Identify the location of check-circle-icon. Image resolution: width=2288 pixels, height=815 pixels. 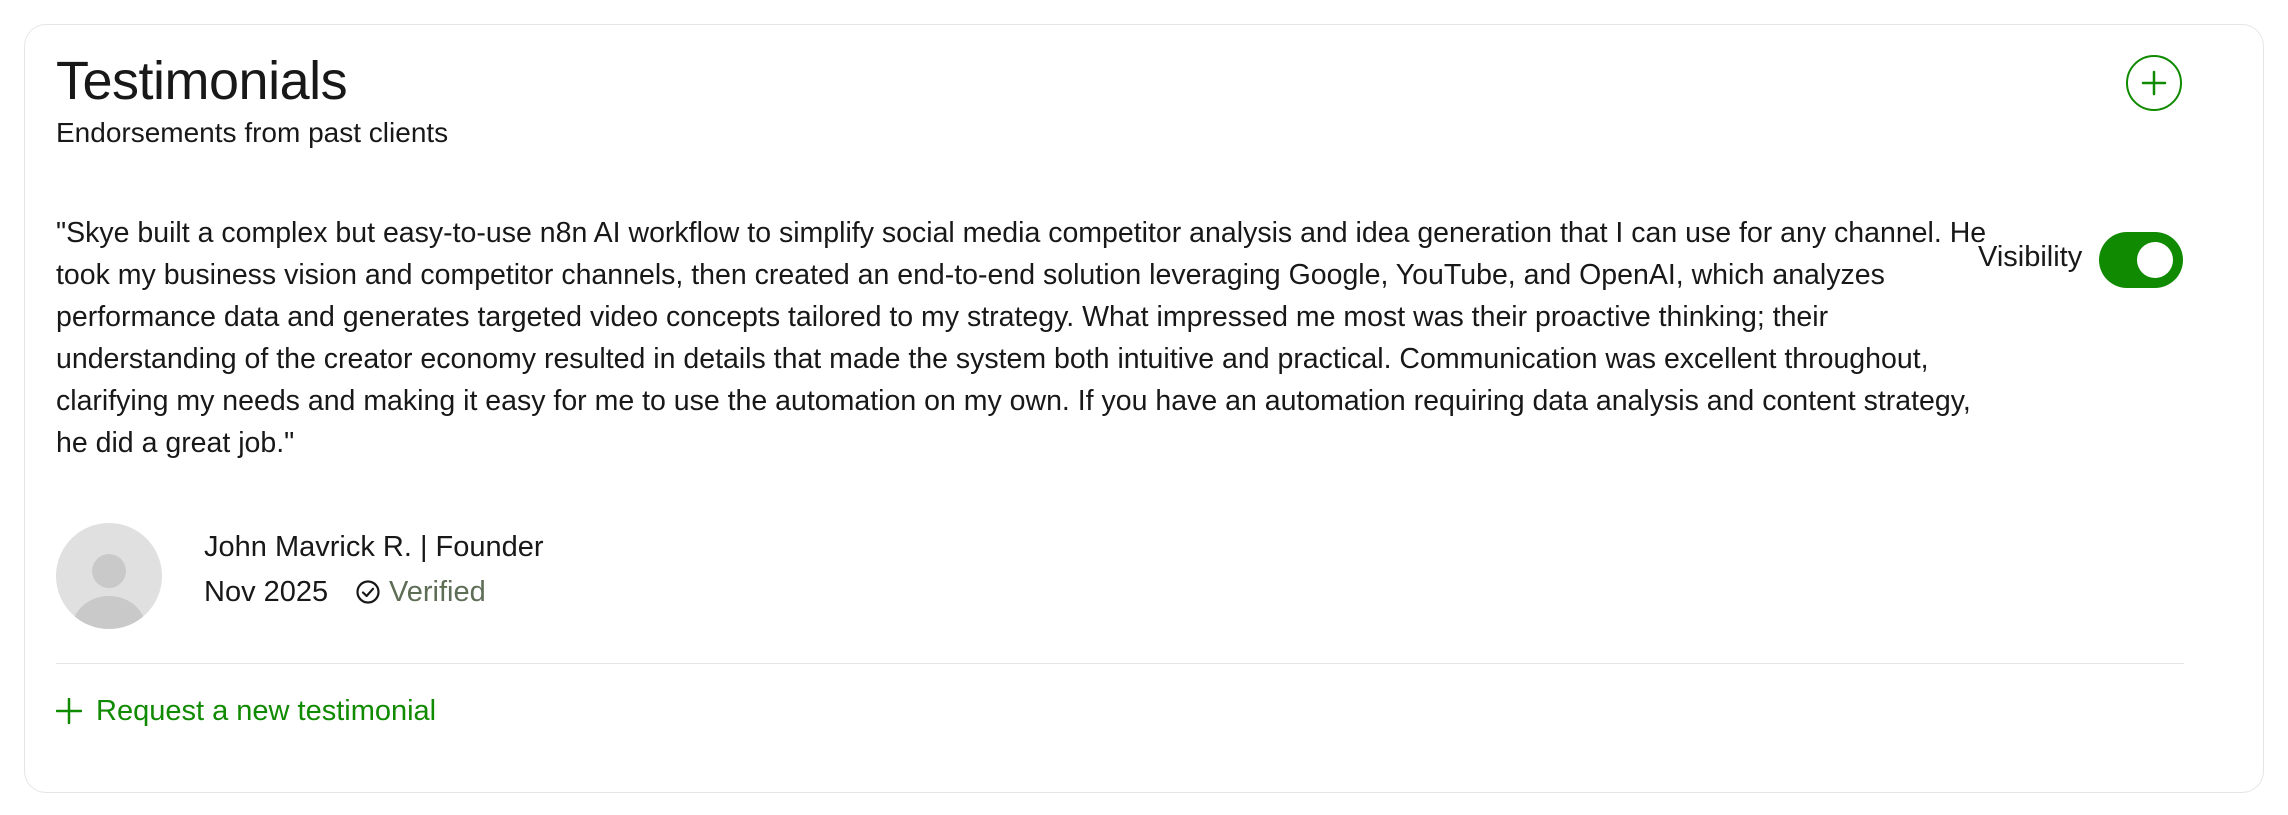
(368, 592).